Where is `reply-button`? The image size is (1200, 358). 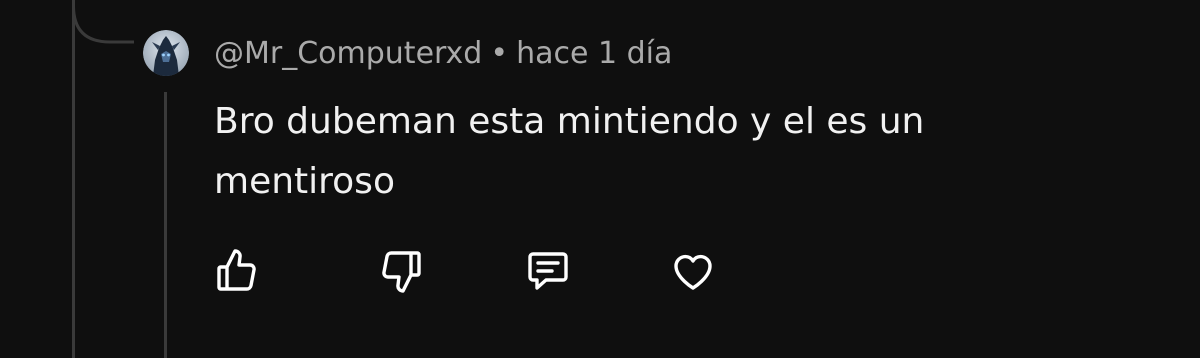 reply-button is located at coordinates (548, 271).